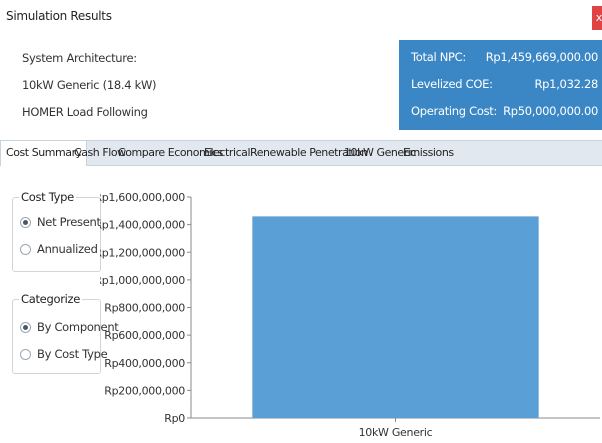 The width and height of the screenshot is (602, 443). I want to click on architecture-dispatch: HOMER Load Following, so click(85, 112).